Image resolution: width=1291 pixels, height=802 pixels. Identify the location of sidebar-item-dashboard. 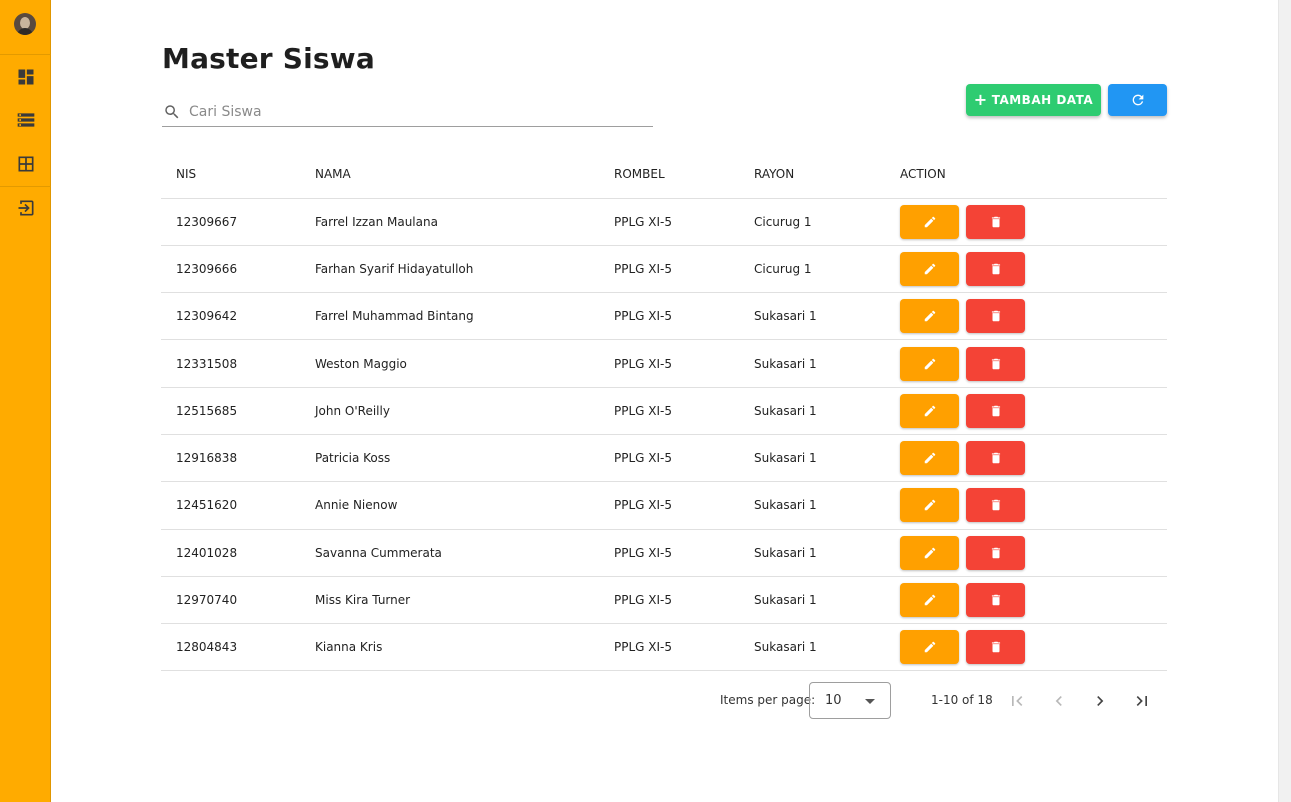
(25, 77).